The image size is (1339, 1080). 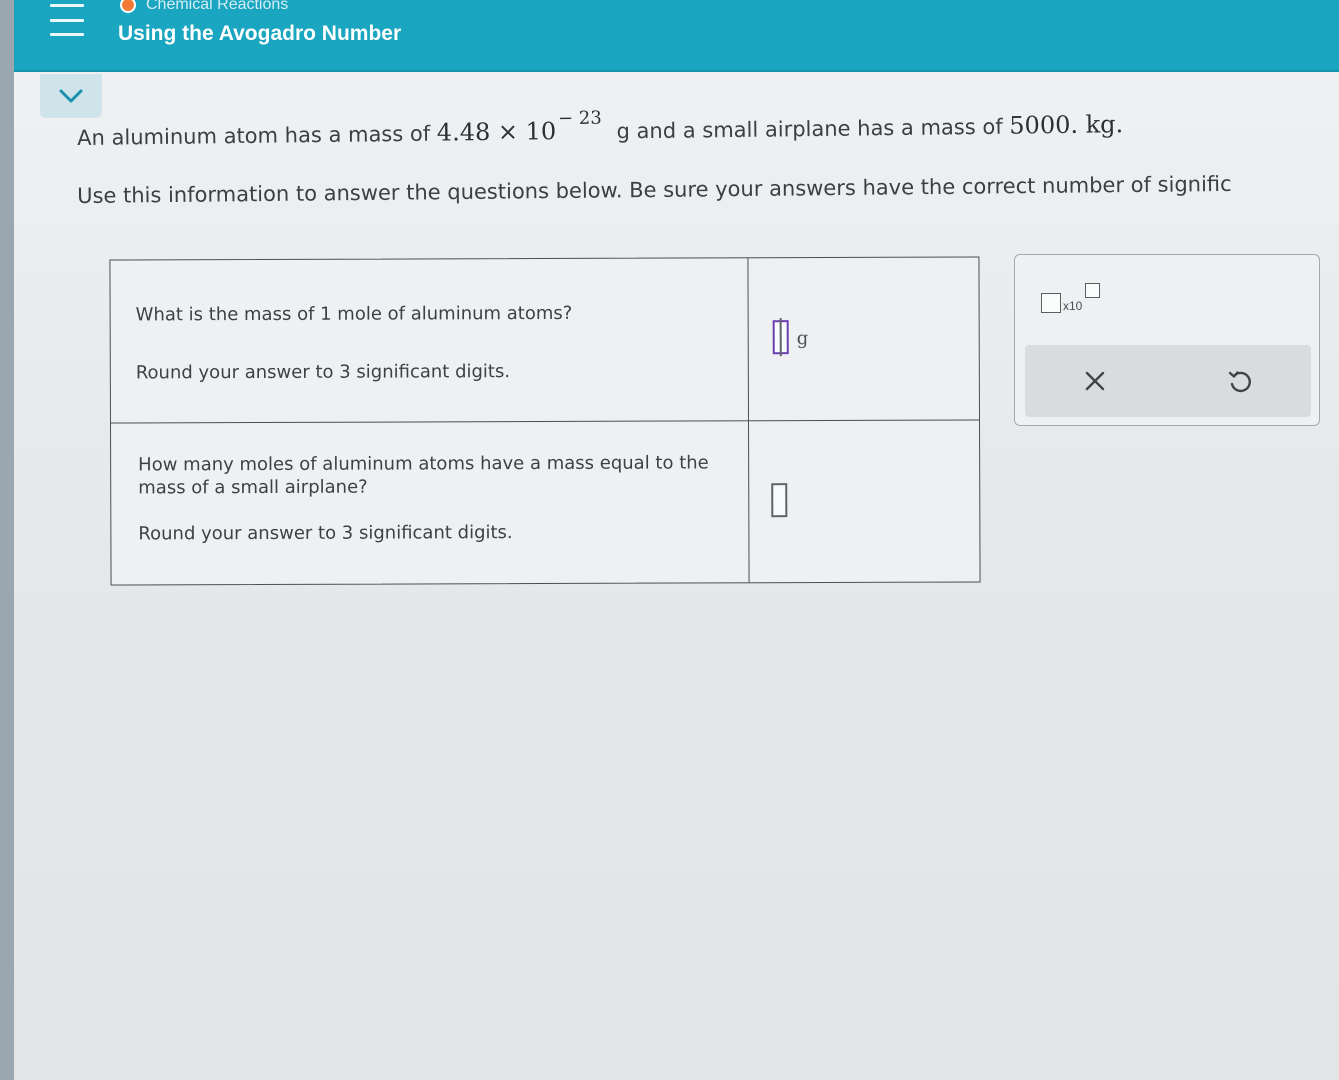 What do you see at coordinates (254, 135) in the screenshot?
I see `stem-text-before: An aluminum atom has a mass of` at bounding box center [254, 135].